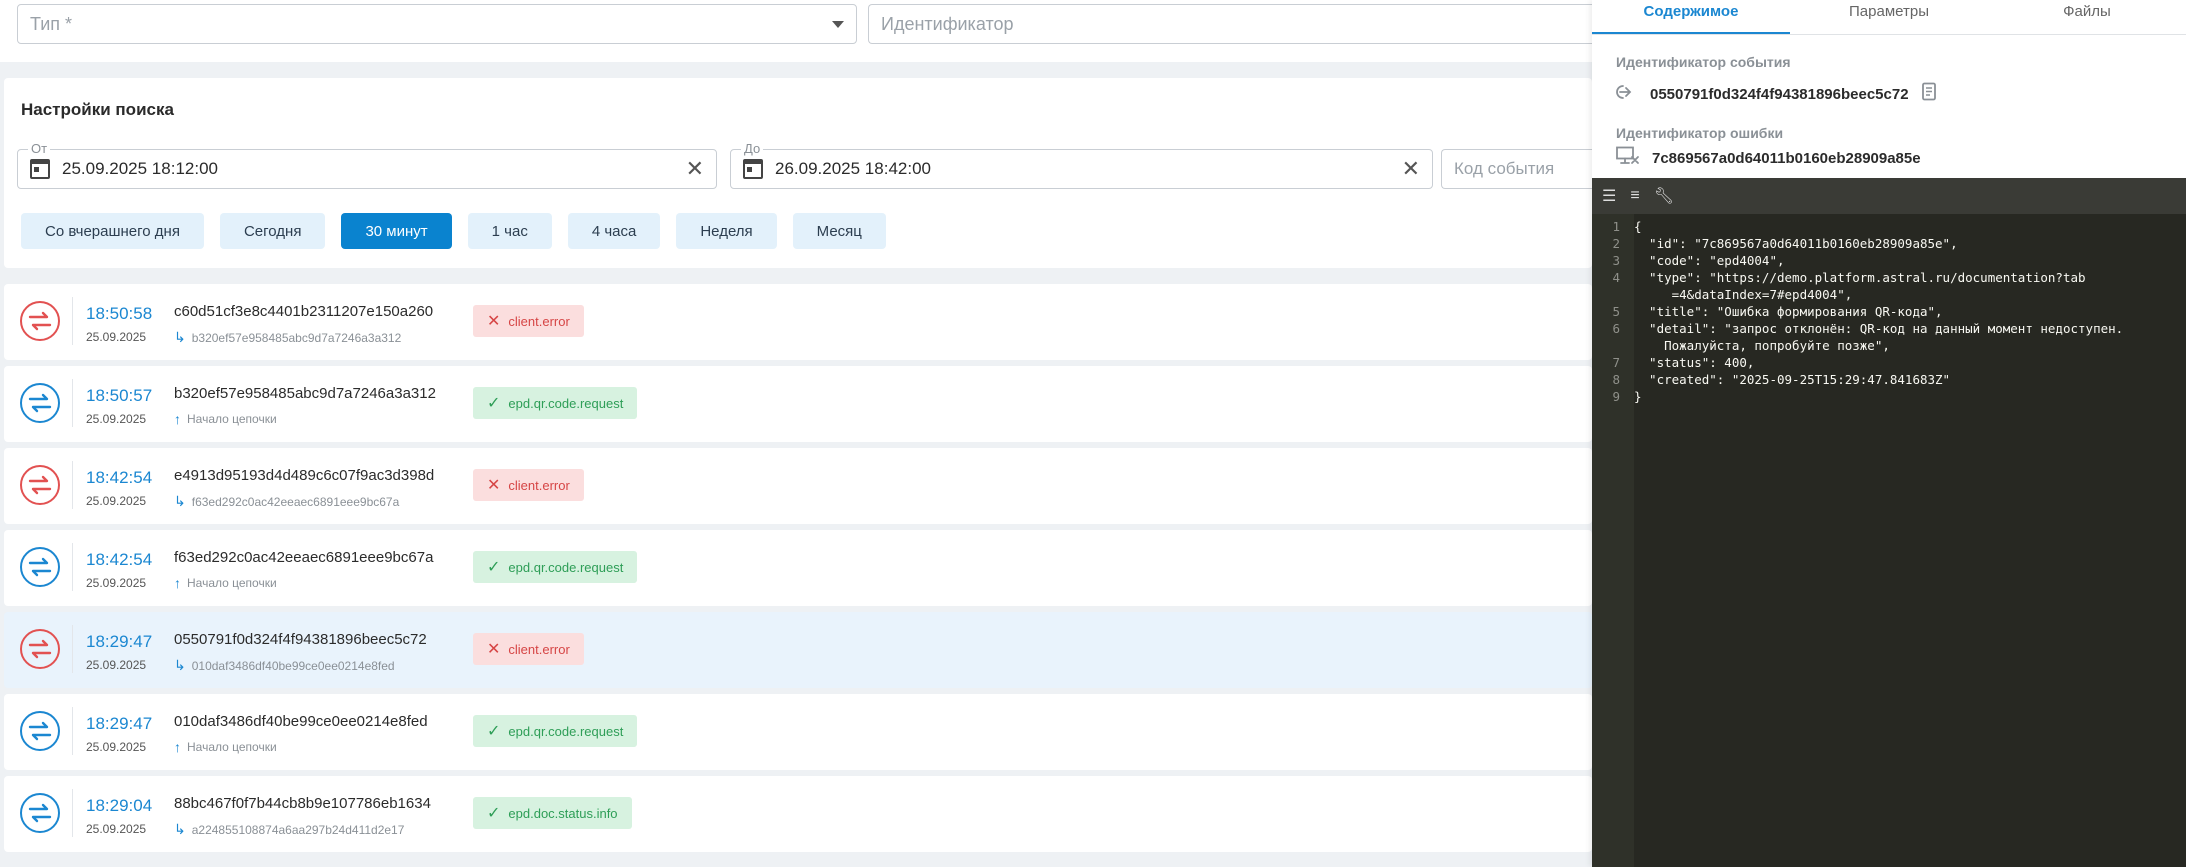 This screenshot has width=2186, height=867. Describe the element at coordinates (1889, 17) in the screenshot. I see `tab-parameters: Параметры` at that location.